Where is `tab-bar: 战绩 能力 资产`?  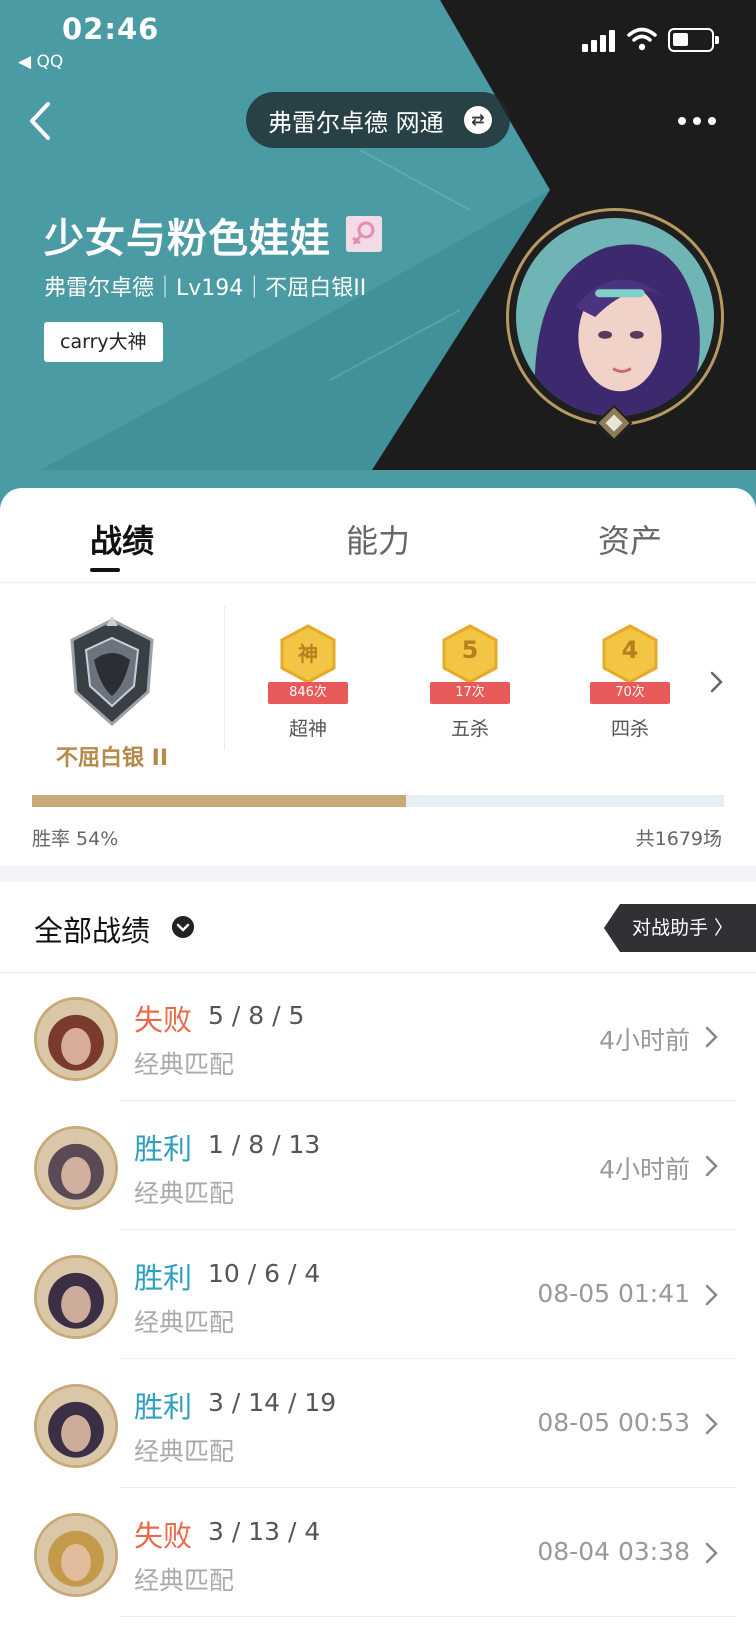
tab-bar: 战绩 能力 资产 is located at coordinates (378, 535).